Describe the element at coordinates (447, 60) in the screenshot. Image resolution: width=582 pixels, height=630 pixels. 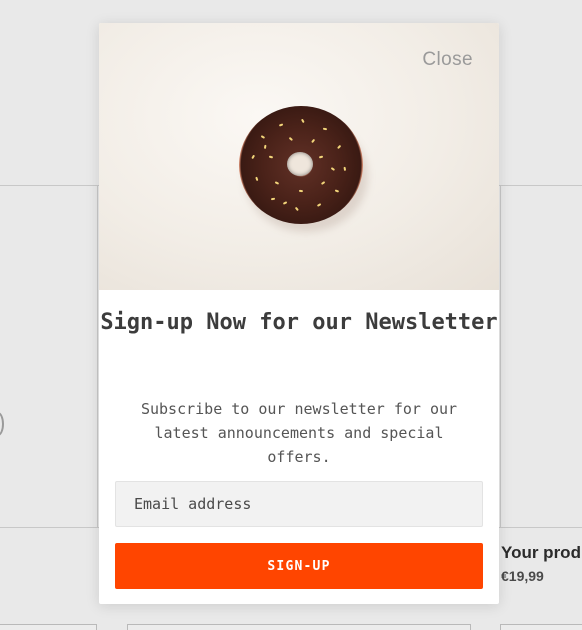
I see `close-button: Close` at that location.